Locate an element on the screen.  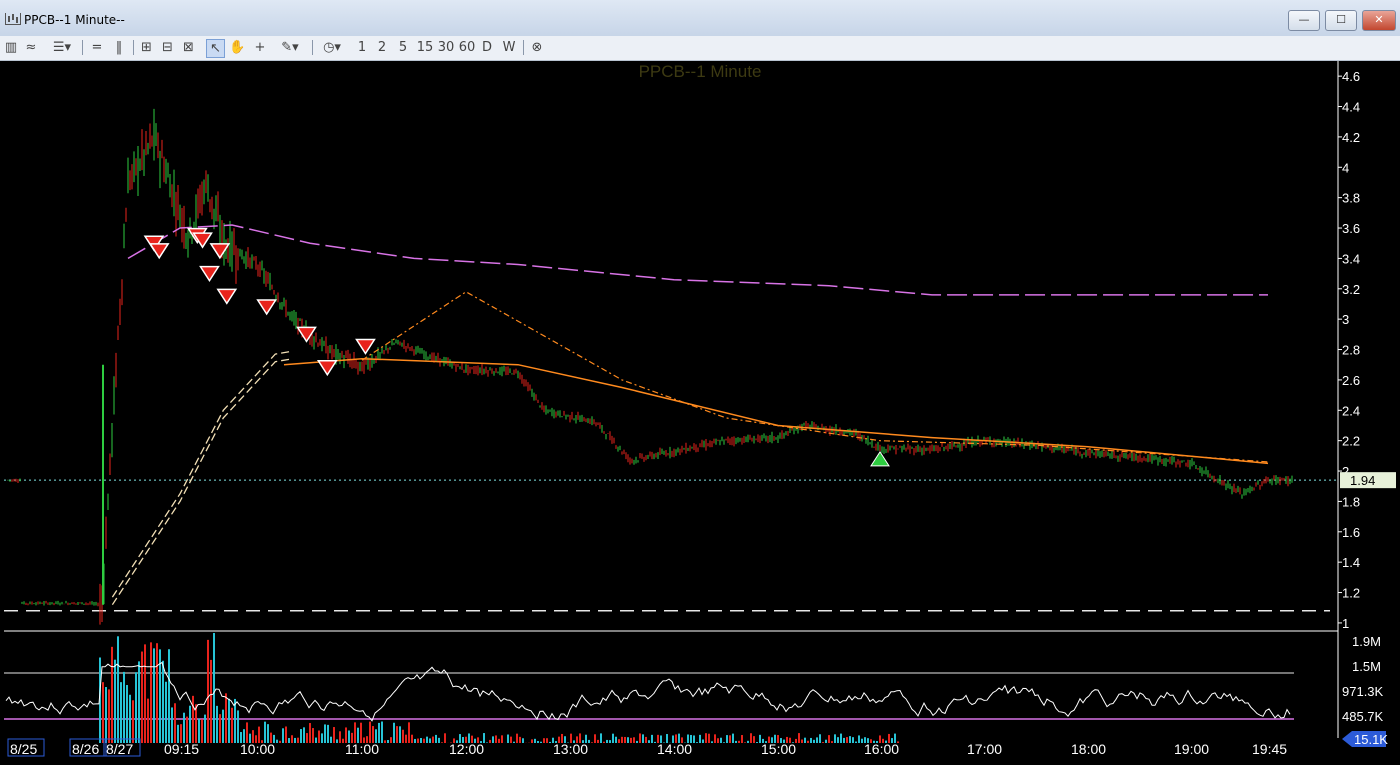
close-icon: ✕ is located at coordinates (1379, 19).